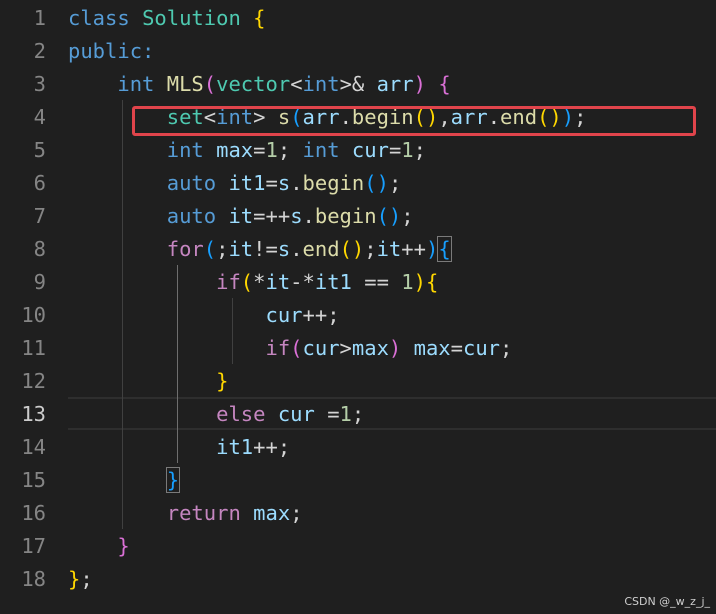 The image size is (716, 614). Describe the element at coordinates (358, 315) in the screenshot. I see `code-line: 10 cur++;` at that location.